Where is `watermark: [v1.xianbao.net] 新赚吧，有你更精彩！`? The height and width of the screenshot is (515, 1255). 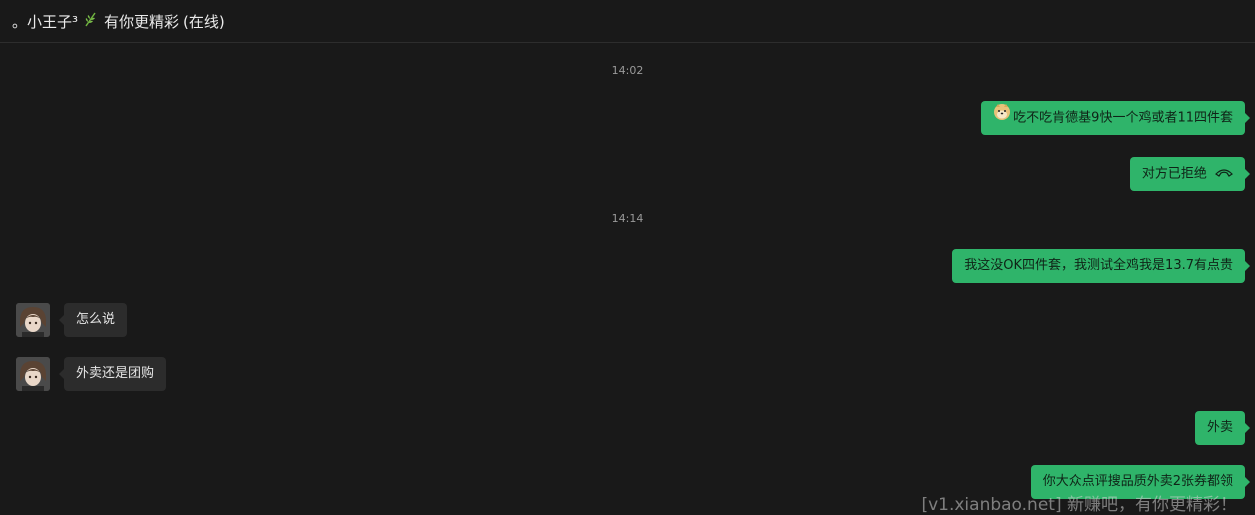 watermark: [v1.xianbao.net] 新赚吧，有你更精彩！ is located at coordinates (1079, 505).